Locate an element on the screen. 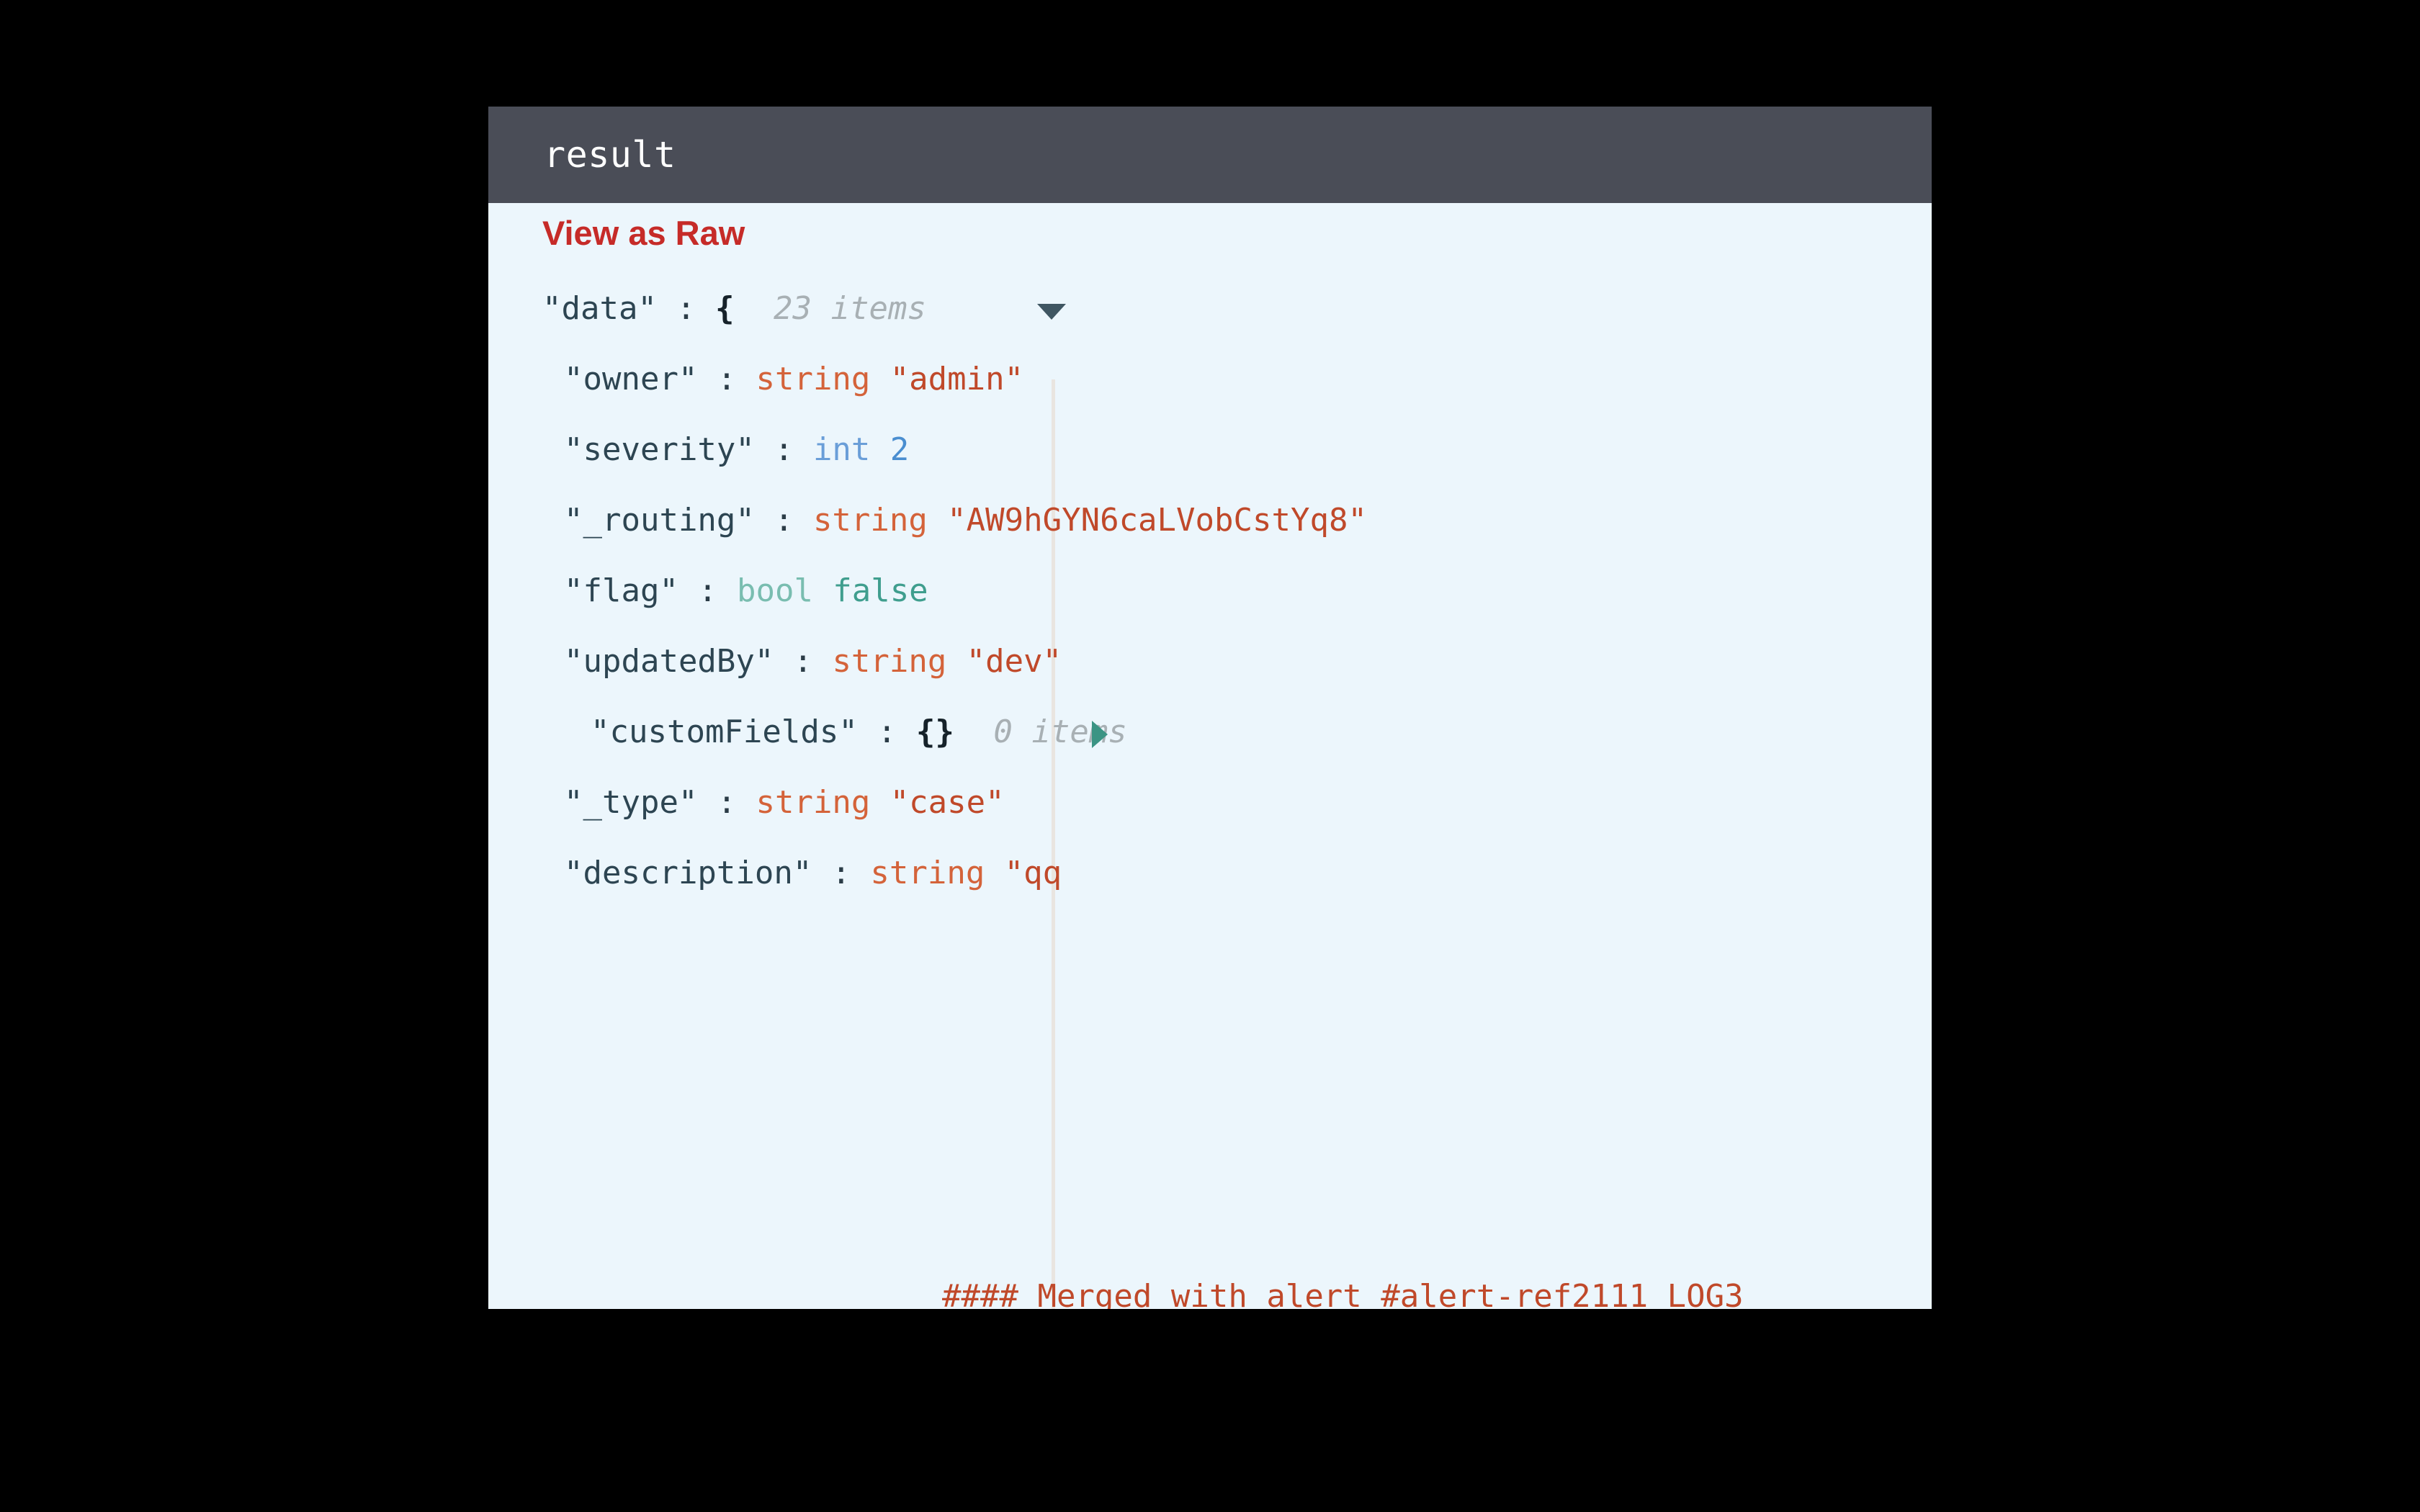 The height and width of the screenshot is (1512, 2420). json-brace: { is located at coordinates (724, 308).